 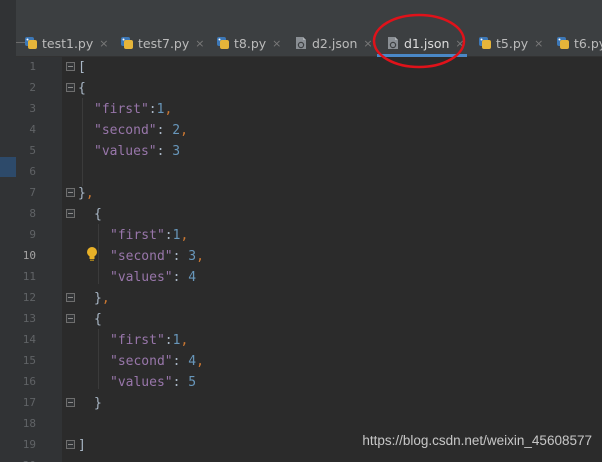 I want to click on code-line-2: {, so click(x=82, y=88).